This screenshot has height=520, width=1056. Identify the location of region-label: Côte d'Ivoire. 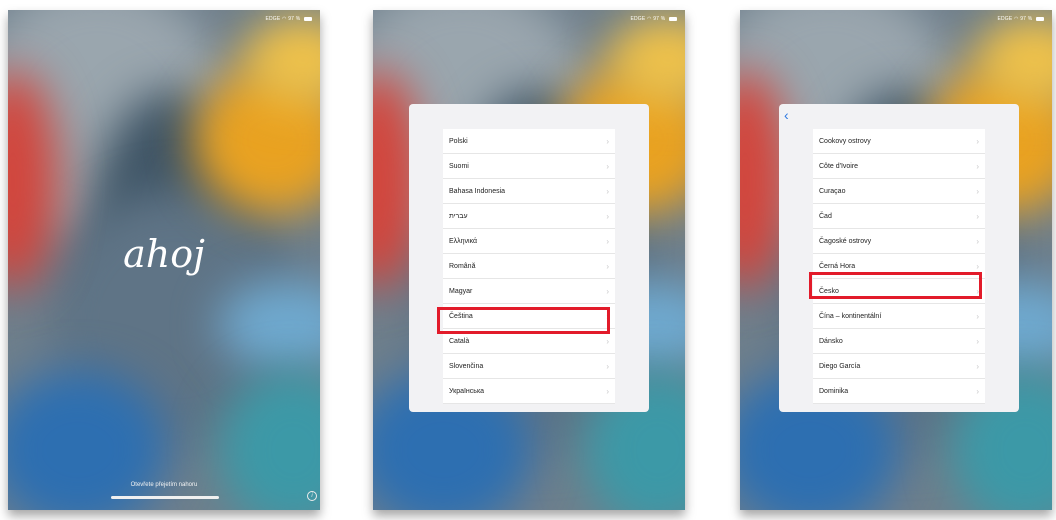
(839, 166).